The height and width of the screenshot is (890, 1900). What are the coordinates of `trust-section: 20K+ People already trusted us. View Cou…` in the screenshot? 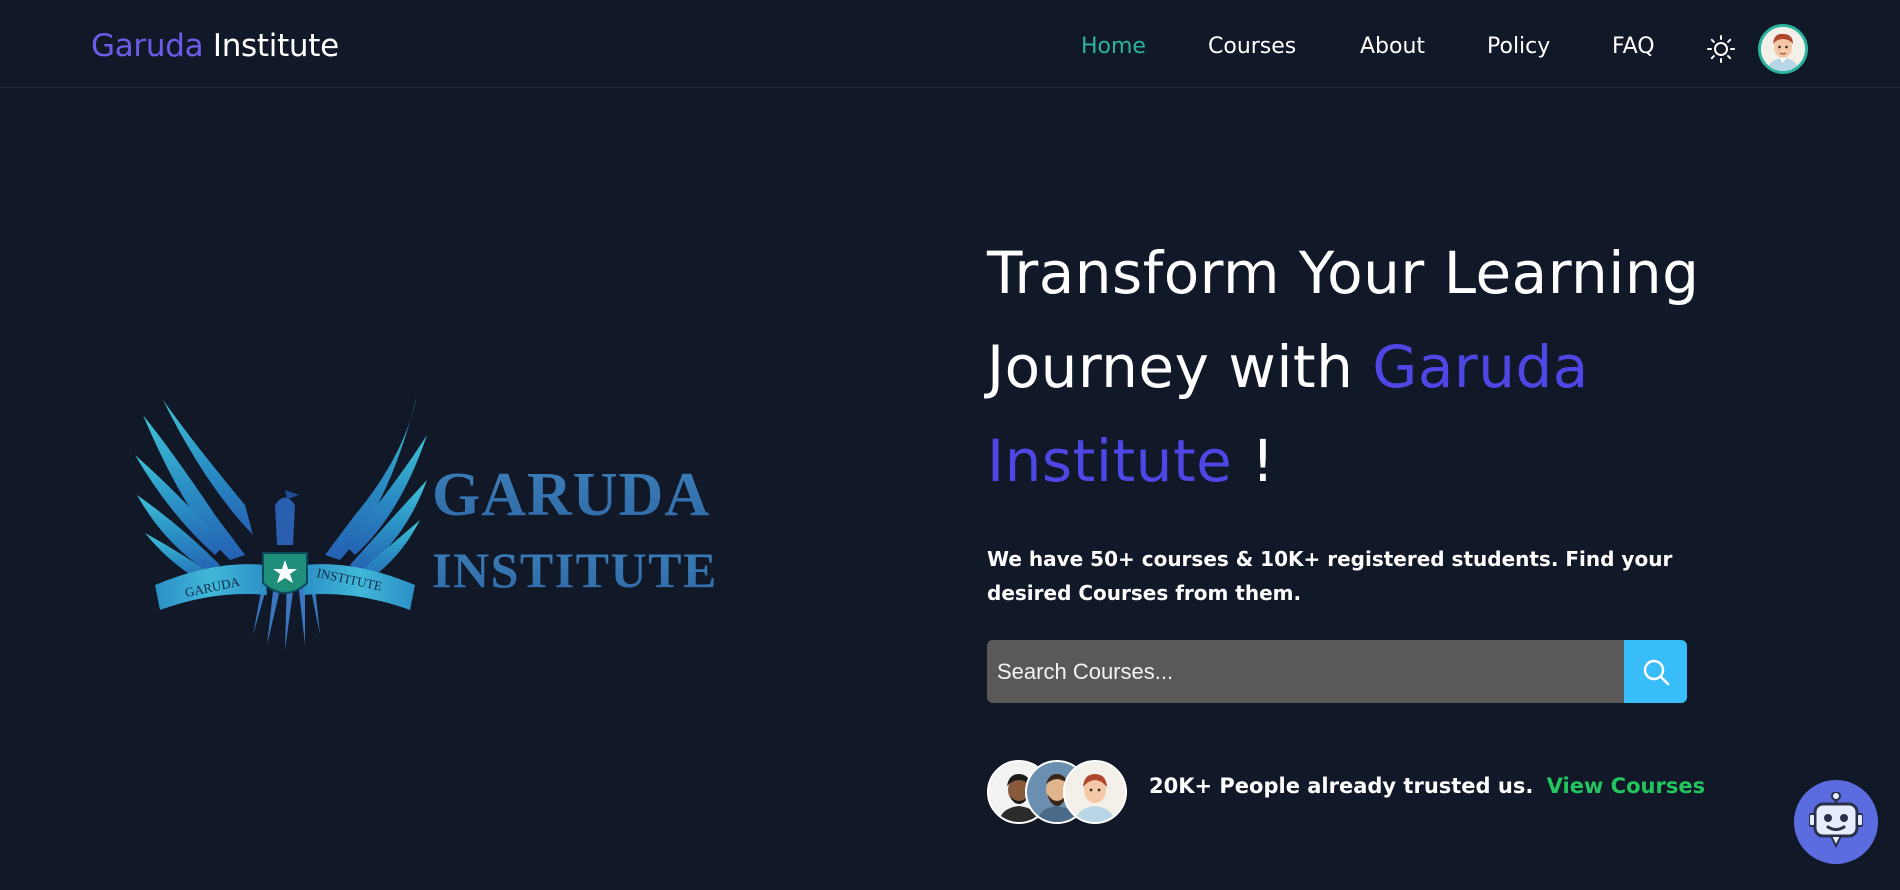 It's located at (1346, 792).